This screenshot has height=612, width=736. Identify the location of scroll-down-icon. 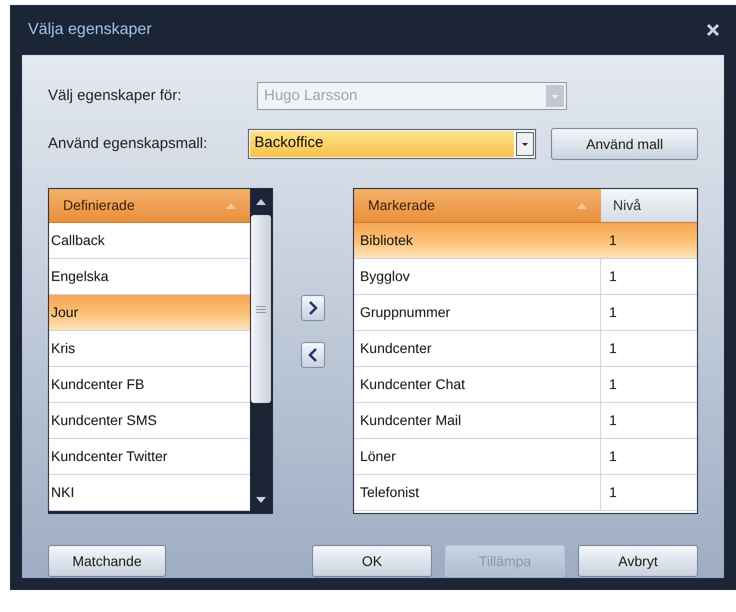
(261, 500).